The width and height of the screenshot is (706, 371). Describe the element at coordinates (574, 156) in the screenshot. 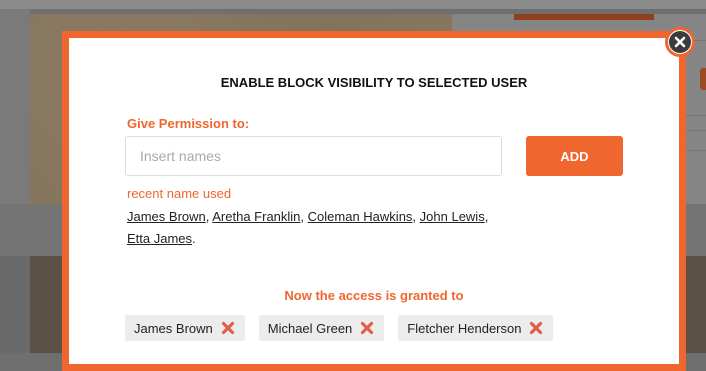

I see `add-button: ADD` at that location.